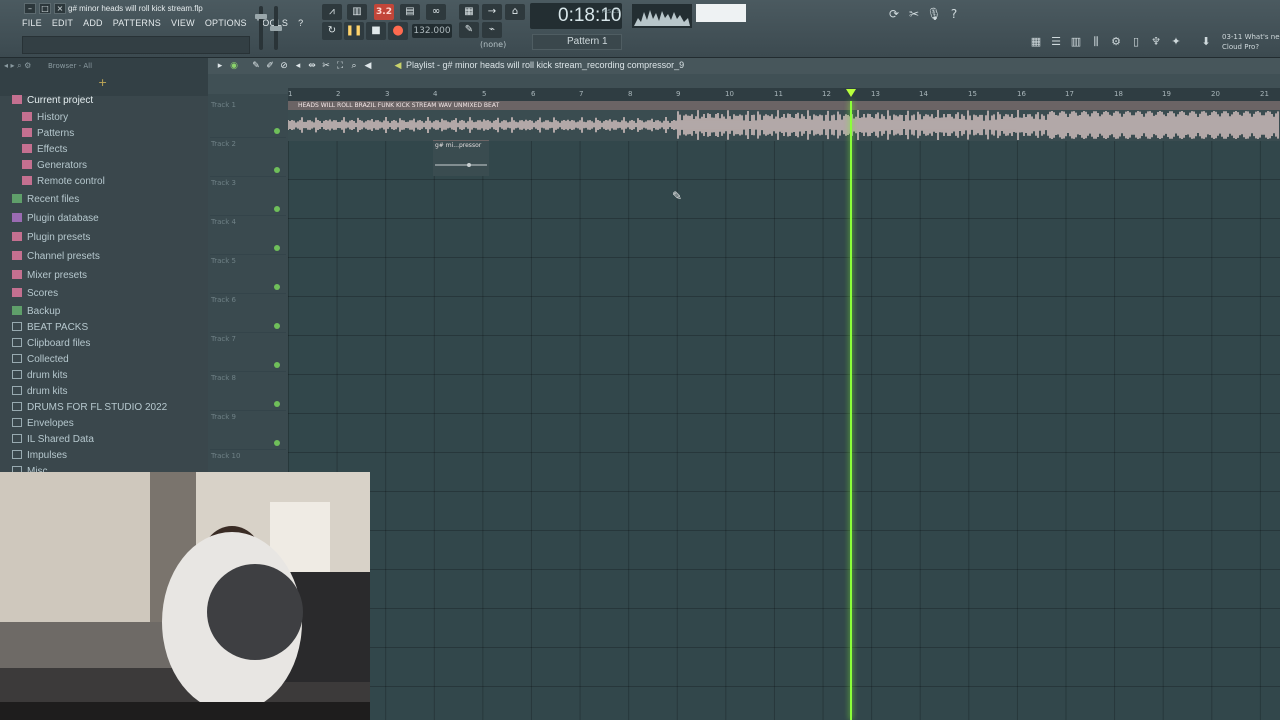 This screenshot has height=720, width=1280. I want to click on menu-file: FILE, so click(32, 23).